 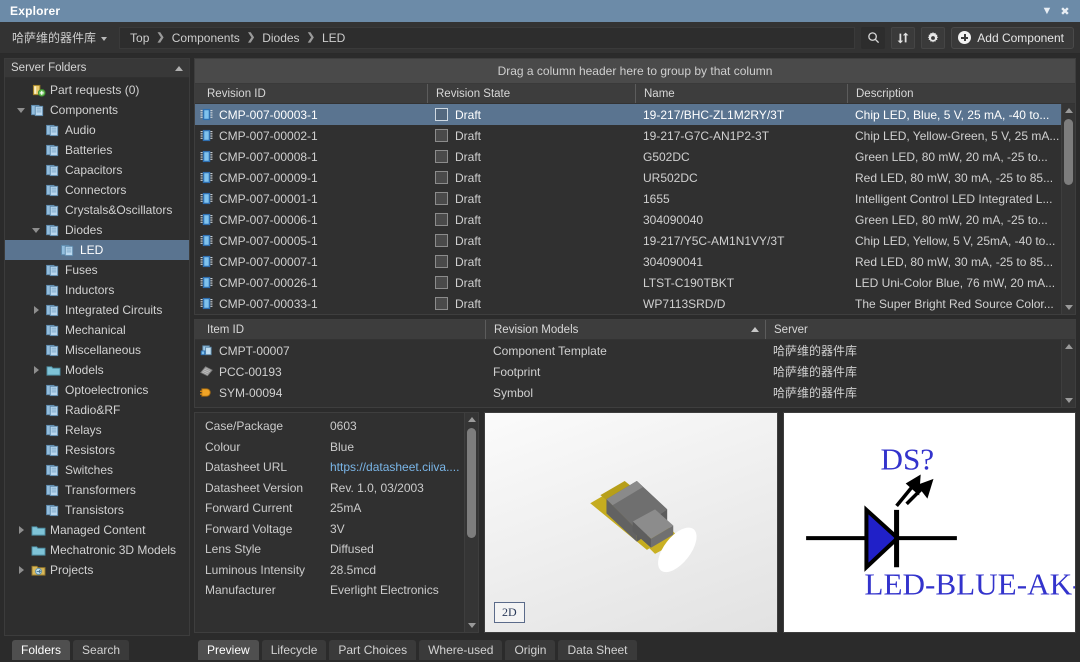 I want to click on tree-item-relays: Relays, so click(x=97, y=430).